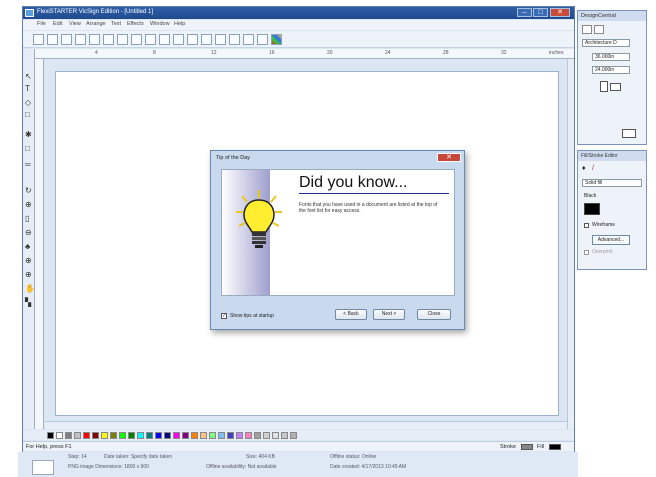 The height and width of the screenshot is (477, 656). Describe the element at coordinates (41, 24) in the screenshot. I see `menu-file: File` at that location.